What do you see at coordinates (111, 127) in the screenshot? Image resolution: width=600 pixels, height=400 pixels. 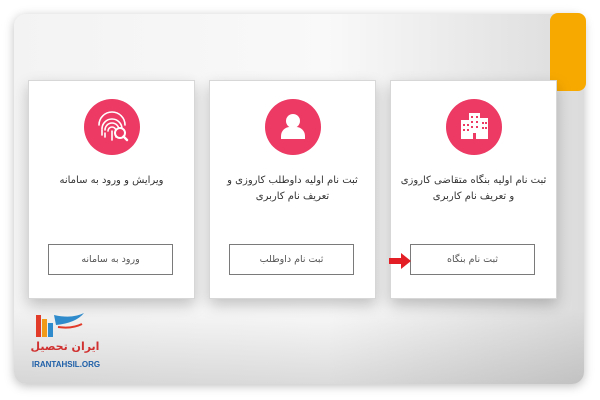 I see `fingerprint-search-icon` at bounding box center [111, 127].